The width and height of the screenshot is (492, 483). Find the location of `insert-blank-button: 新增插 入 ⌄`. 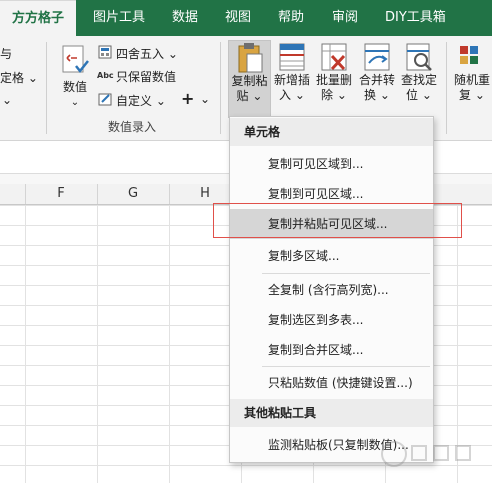

insert-blank-button: 新增插 入 ⌄ is located at coordinates (292, 78).